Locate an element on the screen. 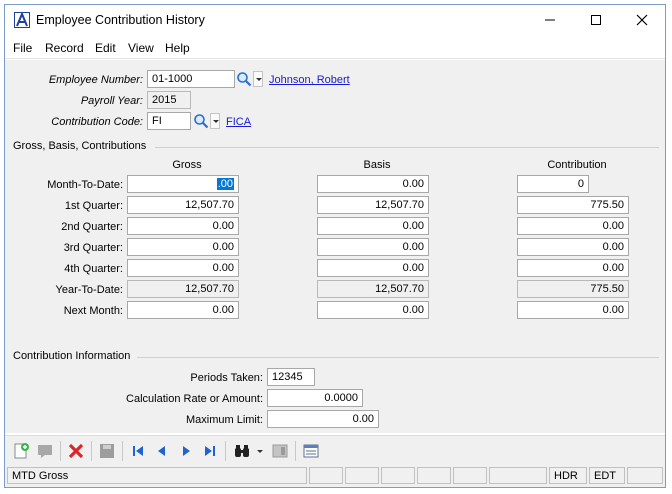 The image size is (672, 494). max-limit-label: Maximum Limit: is located at coordinates (224, 420).